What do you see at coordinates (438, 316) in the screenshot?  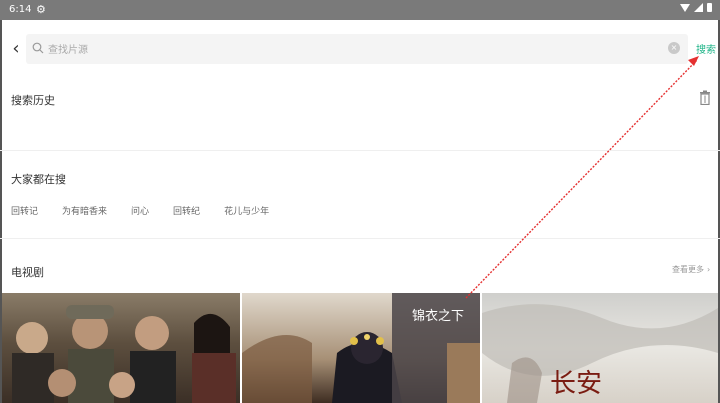 I see `poster-title: 锦衣之下` at bounding box center [438, 316].